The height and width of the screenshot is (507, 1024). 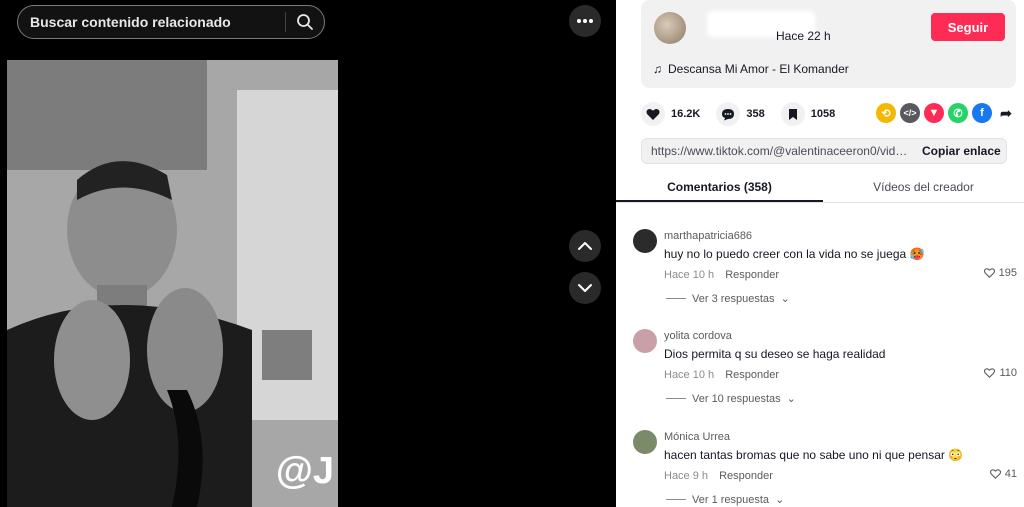 I want to click on follow-button: Seguir, so click(x=968, y=27).